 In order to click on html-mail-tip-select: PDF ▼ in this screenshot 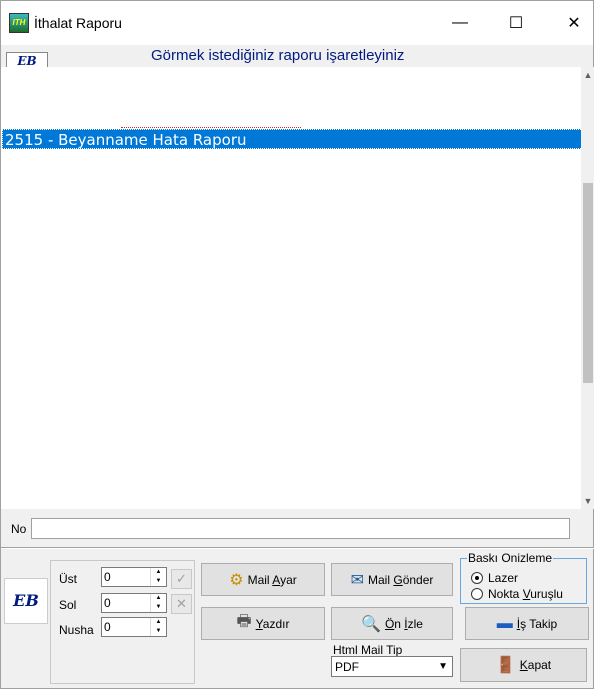, I will do `click(392, 666)`.